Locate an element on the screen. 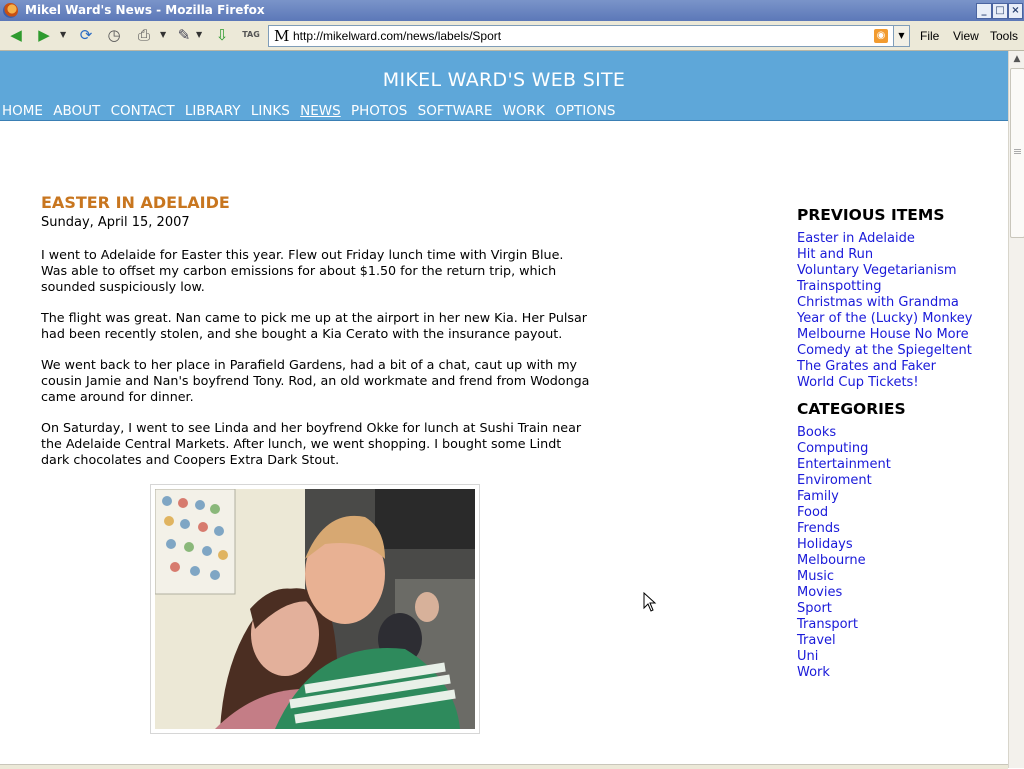 This screenshot has height=769, width=1024. reload-icon: ⟳ is located at coordinates (86, 35).